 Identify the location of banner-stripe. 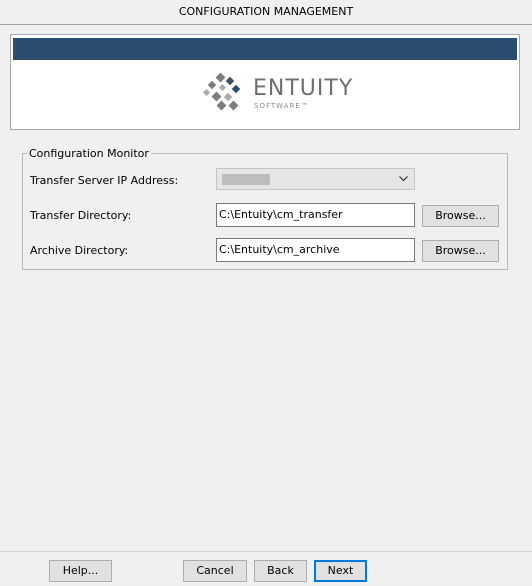
(265, 49).